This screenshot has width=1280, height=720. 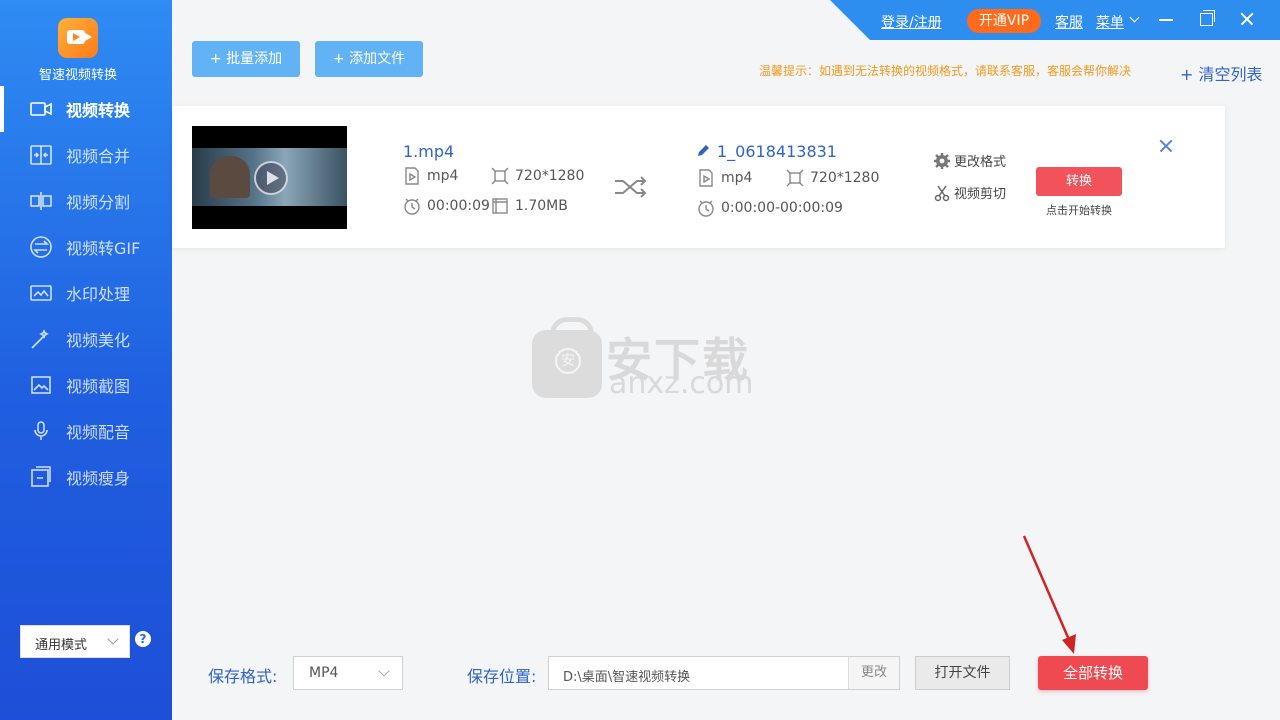 I want to click on sidebar-item-video-gif: 视频转GIF, so click(x=86, y=247).